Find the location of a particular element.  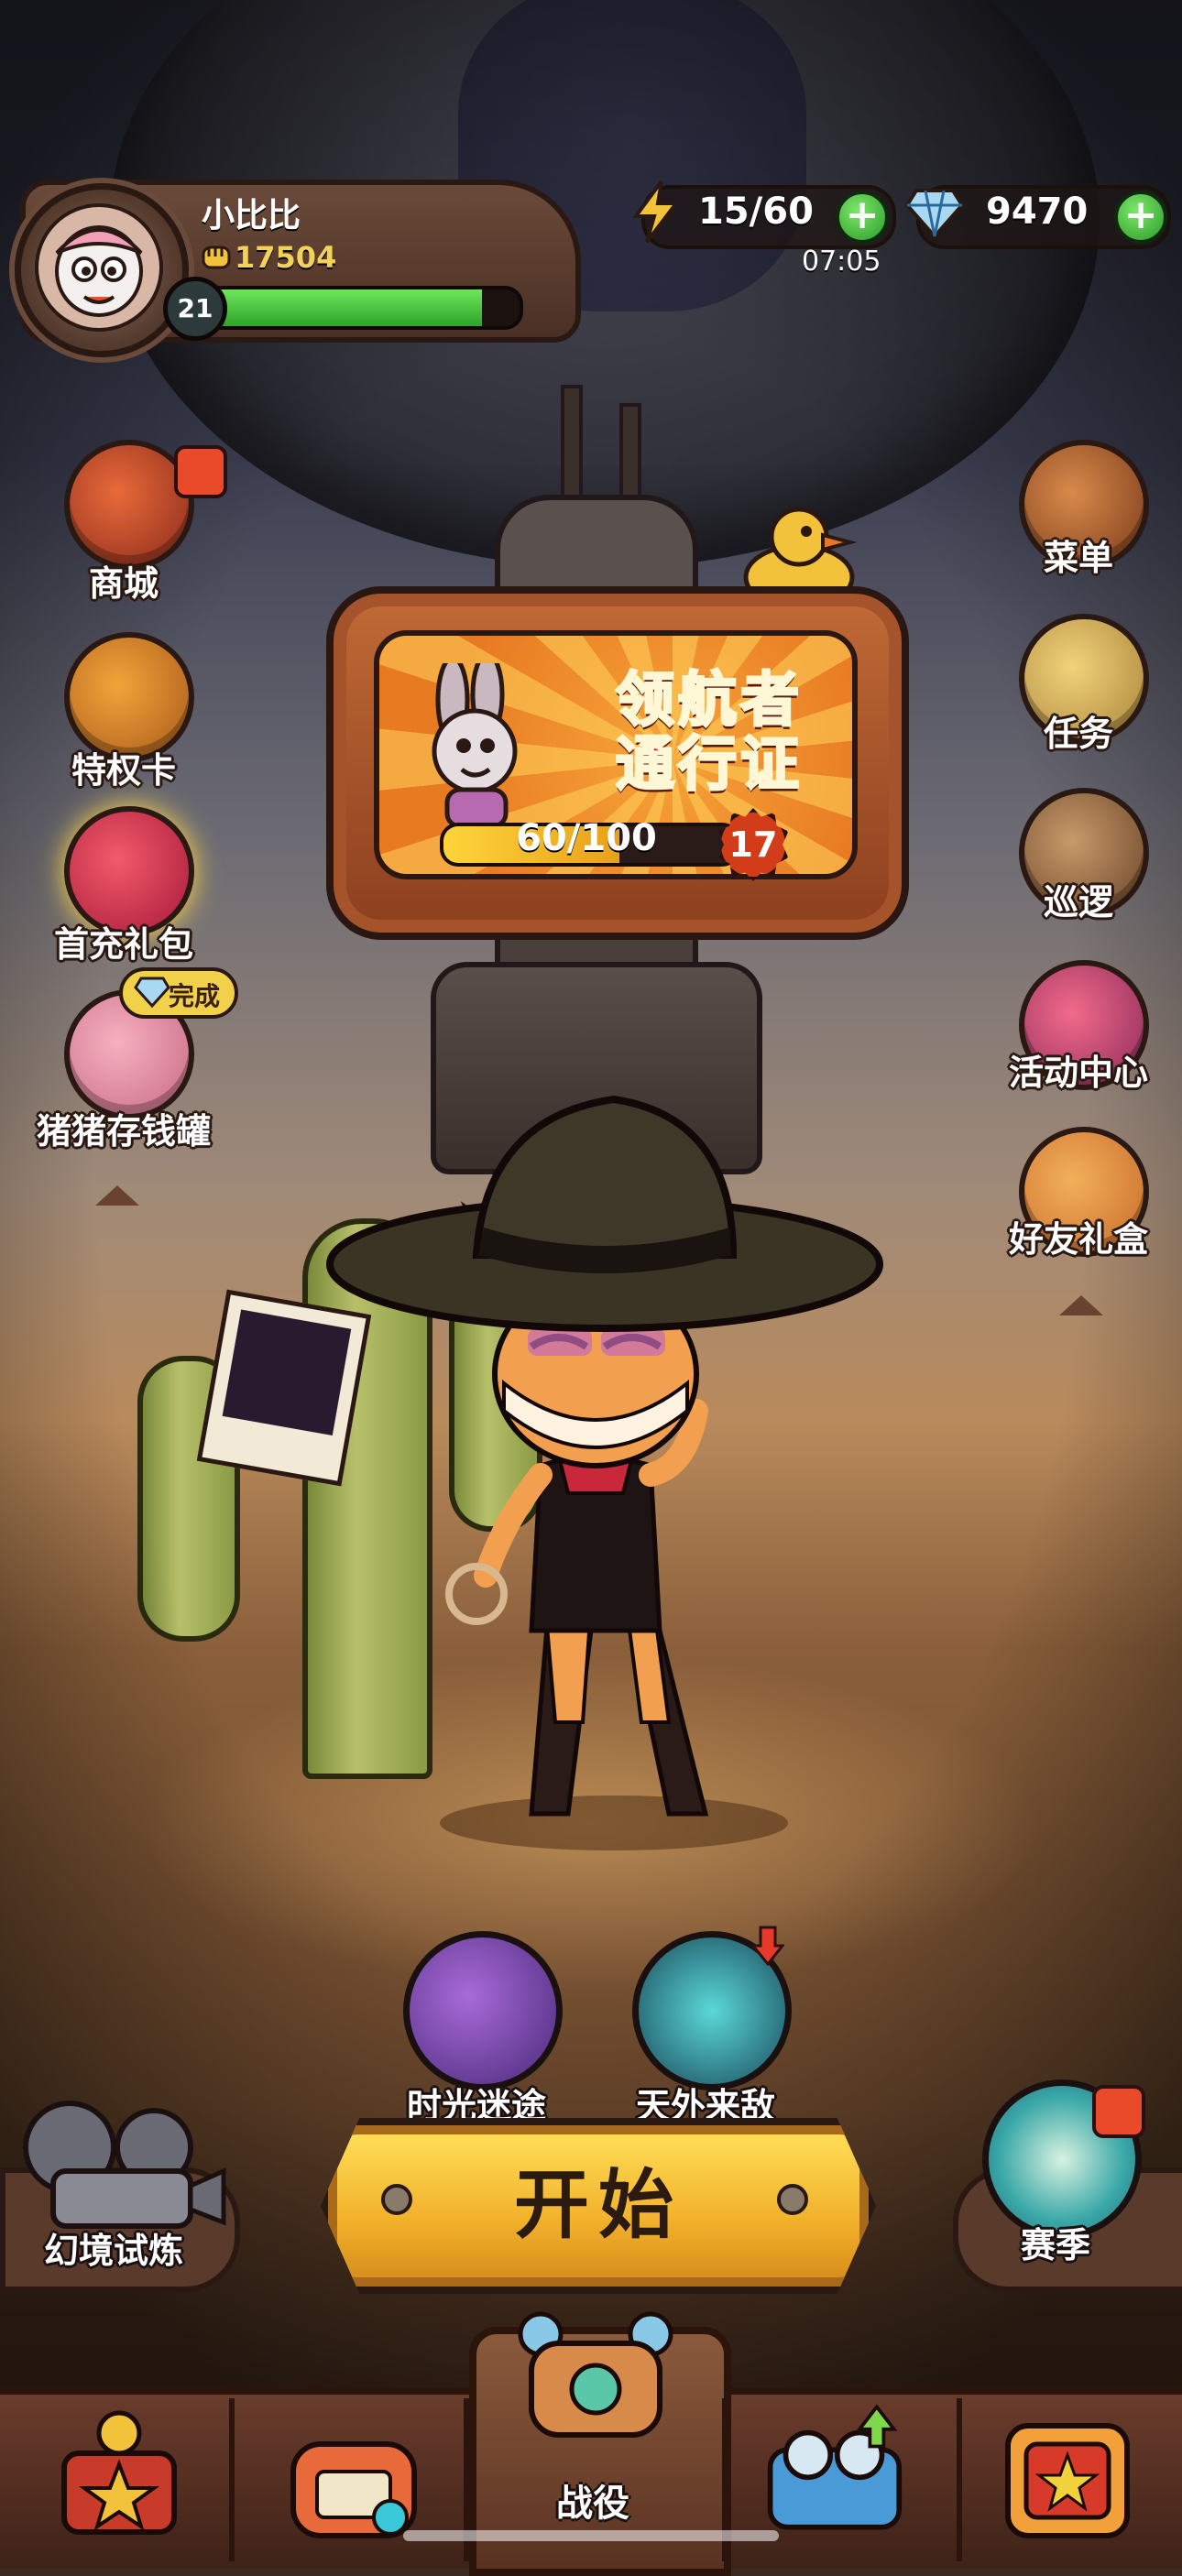

illusion-trial-button: 幻境试炼 is located at coordinates (119, 2199).